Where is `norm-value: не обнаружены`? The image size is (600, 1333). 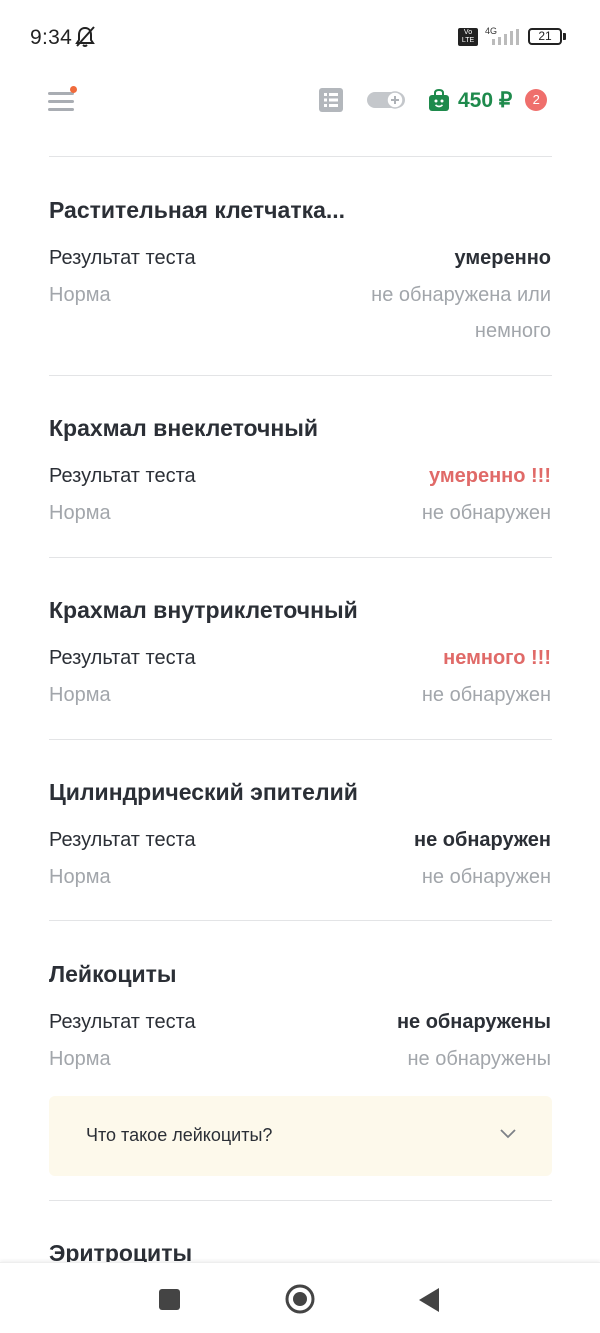 norm-value: не обнаружены is located at coordinates (479, 1059).